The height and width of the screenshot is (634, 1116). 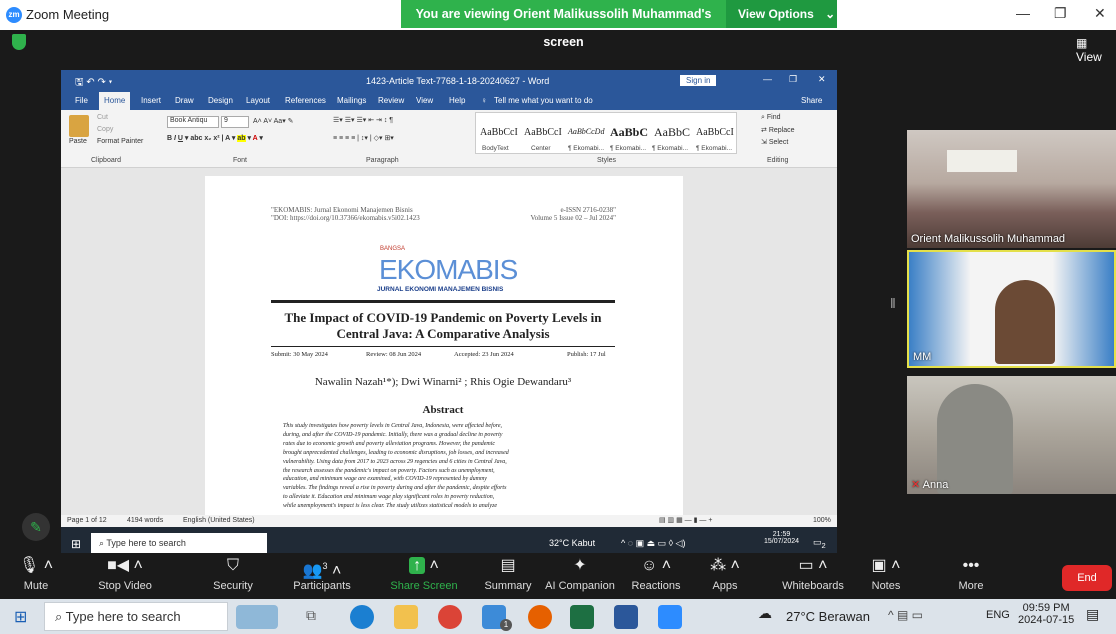 I want to click on participants-button: 👥3 ˄ Participants, so click(x=322, y=572).